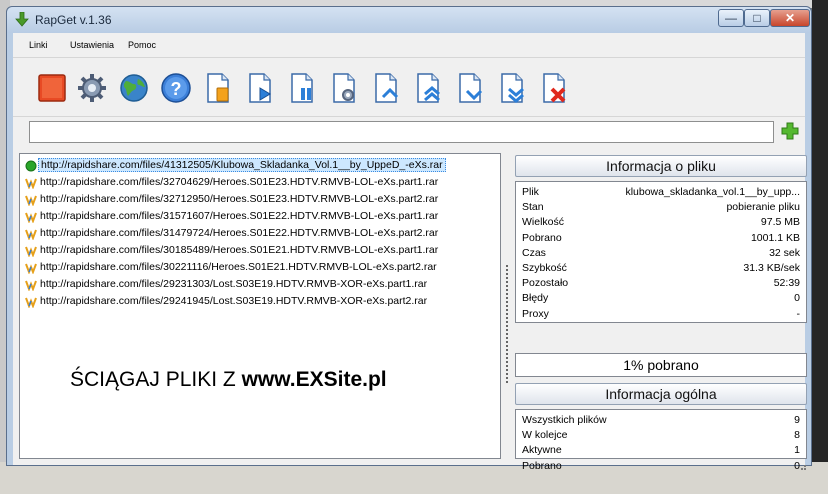 The height and width of the screenshot is (494, 828). I want to click on add-link-button, so click(790, 131).